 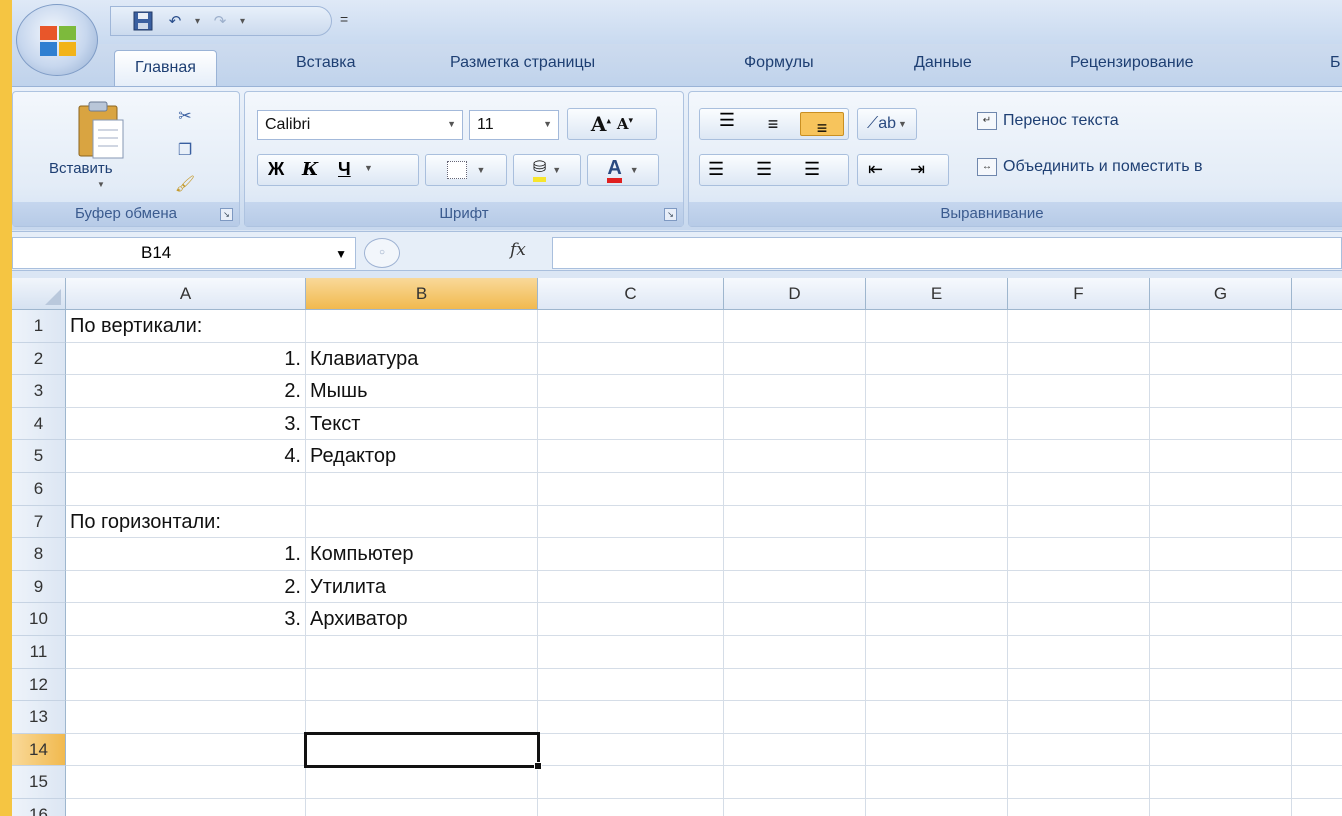 What do you see at coordinates (1221, 294) in the screenshot?
I see `column-header-g: G` at bounding box center [1221, 294].